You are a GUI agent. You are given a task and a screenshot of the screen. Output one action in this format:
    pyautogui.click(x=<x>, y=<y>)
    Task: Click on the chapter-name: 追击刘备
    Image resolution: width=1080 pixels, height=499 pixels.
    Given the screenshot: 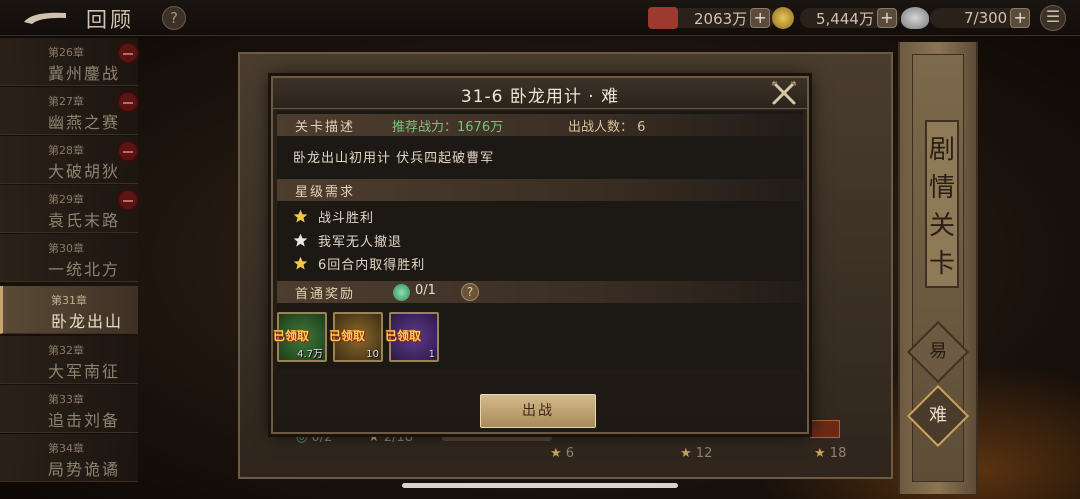 What is the action you would take?
    pyautogui.click(x=84, y=420)
    